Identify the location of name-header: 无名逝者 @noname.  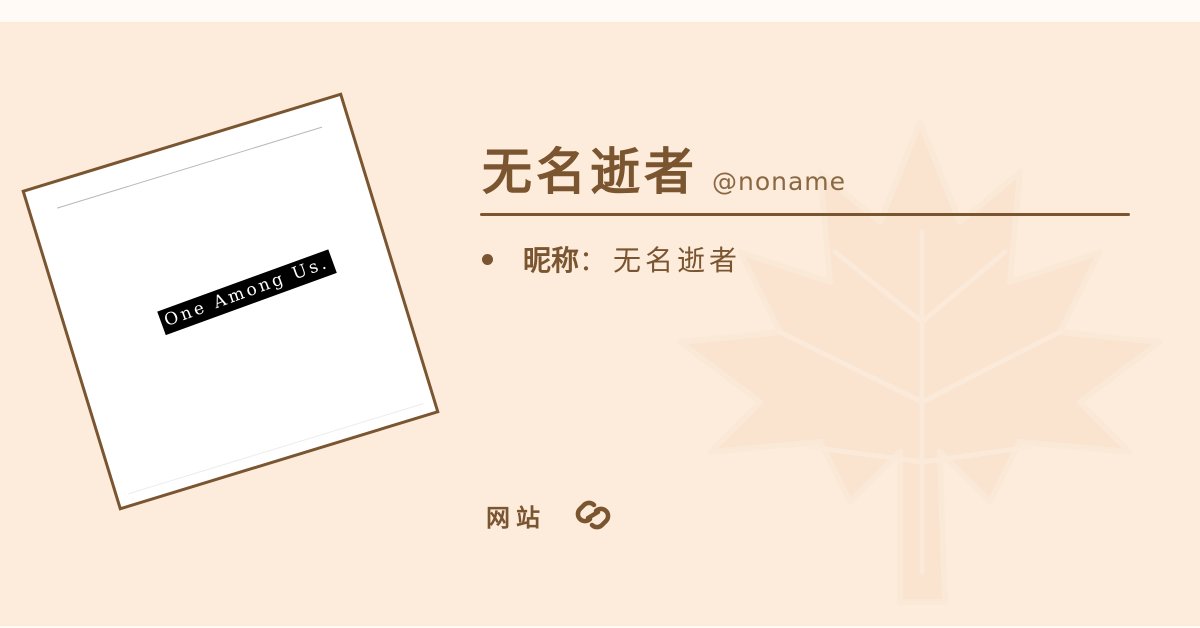
(664, 172).